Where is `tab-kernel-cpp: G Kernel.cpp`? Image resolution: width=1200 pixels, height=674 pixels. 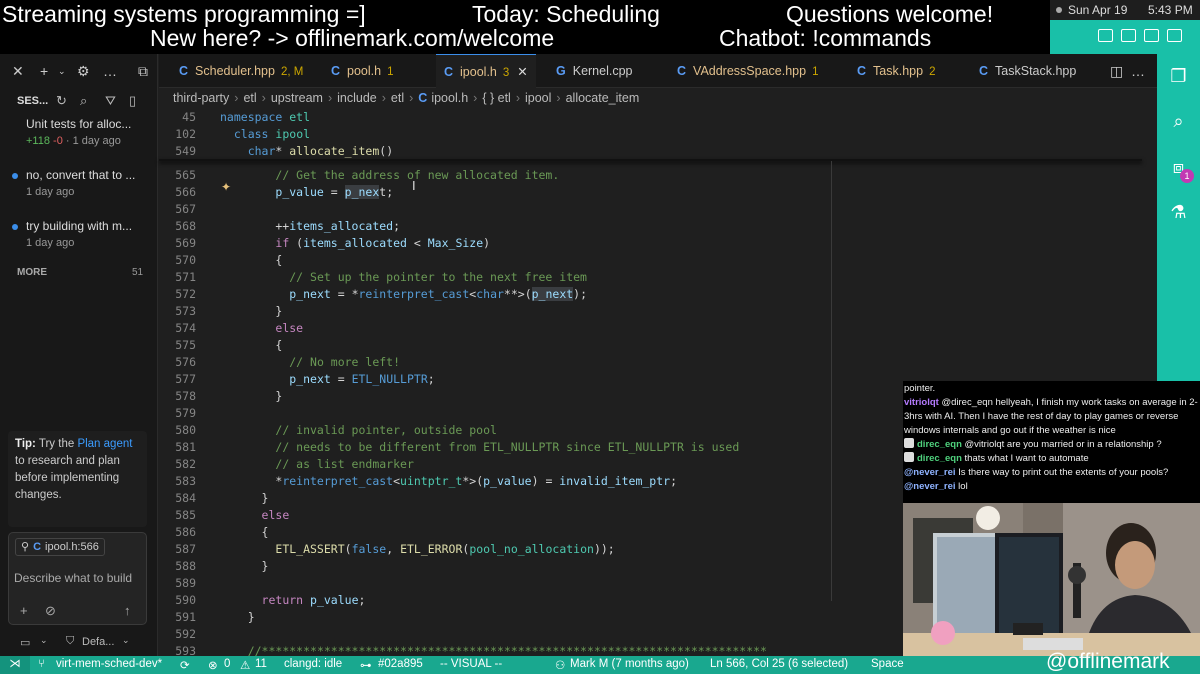
tab-kernel-cpp: G Kernel.cpp is located at coordinates (594, 71).